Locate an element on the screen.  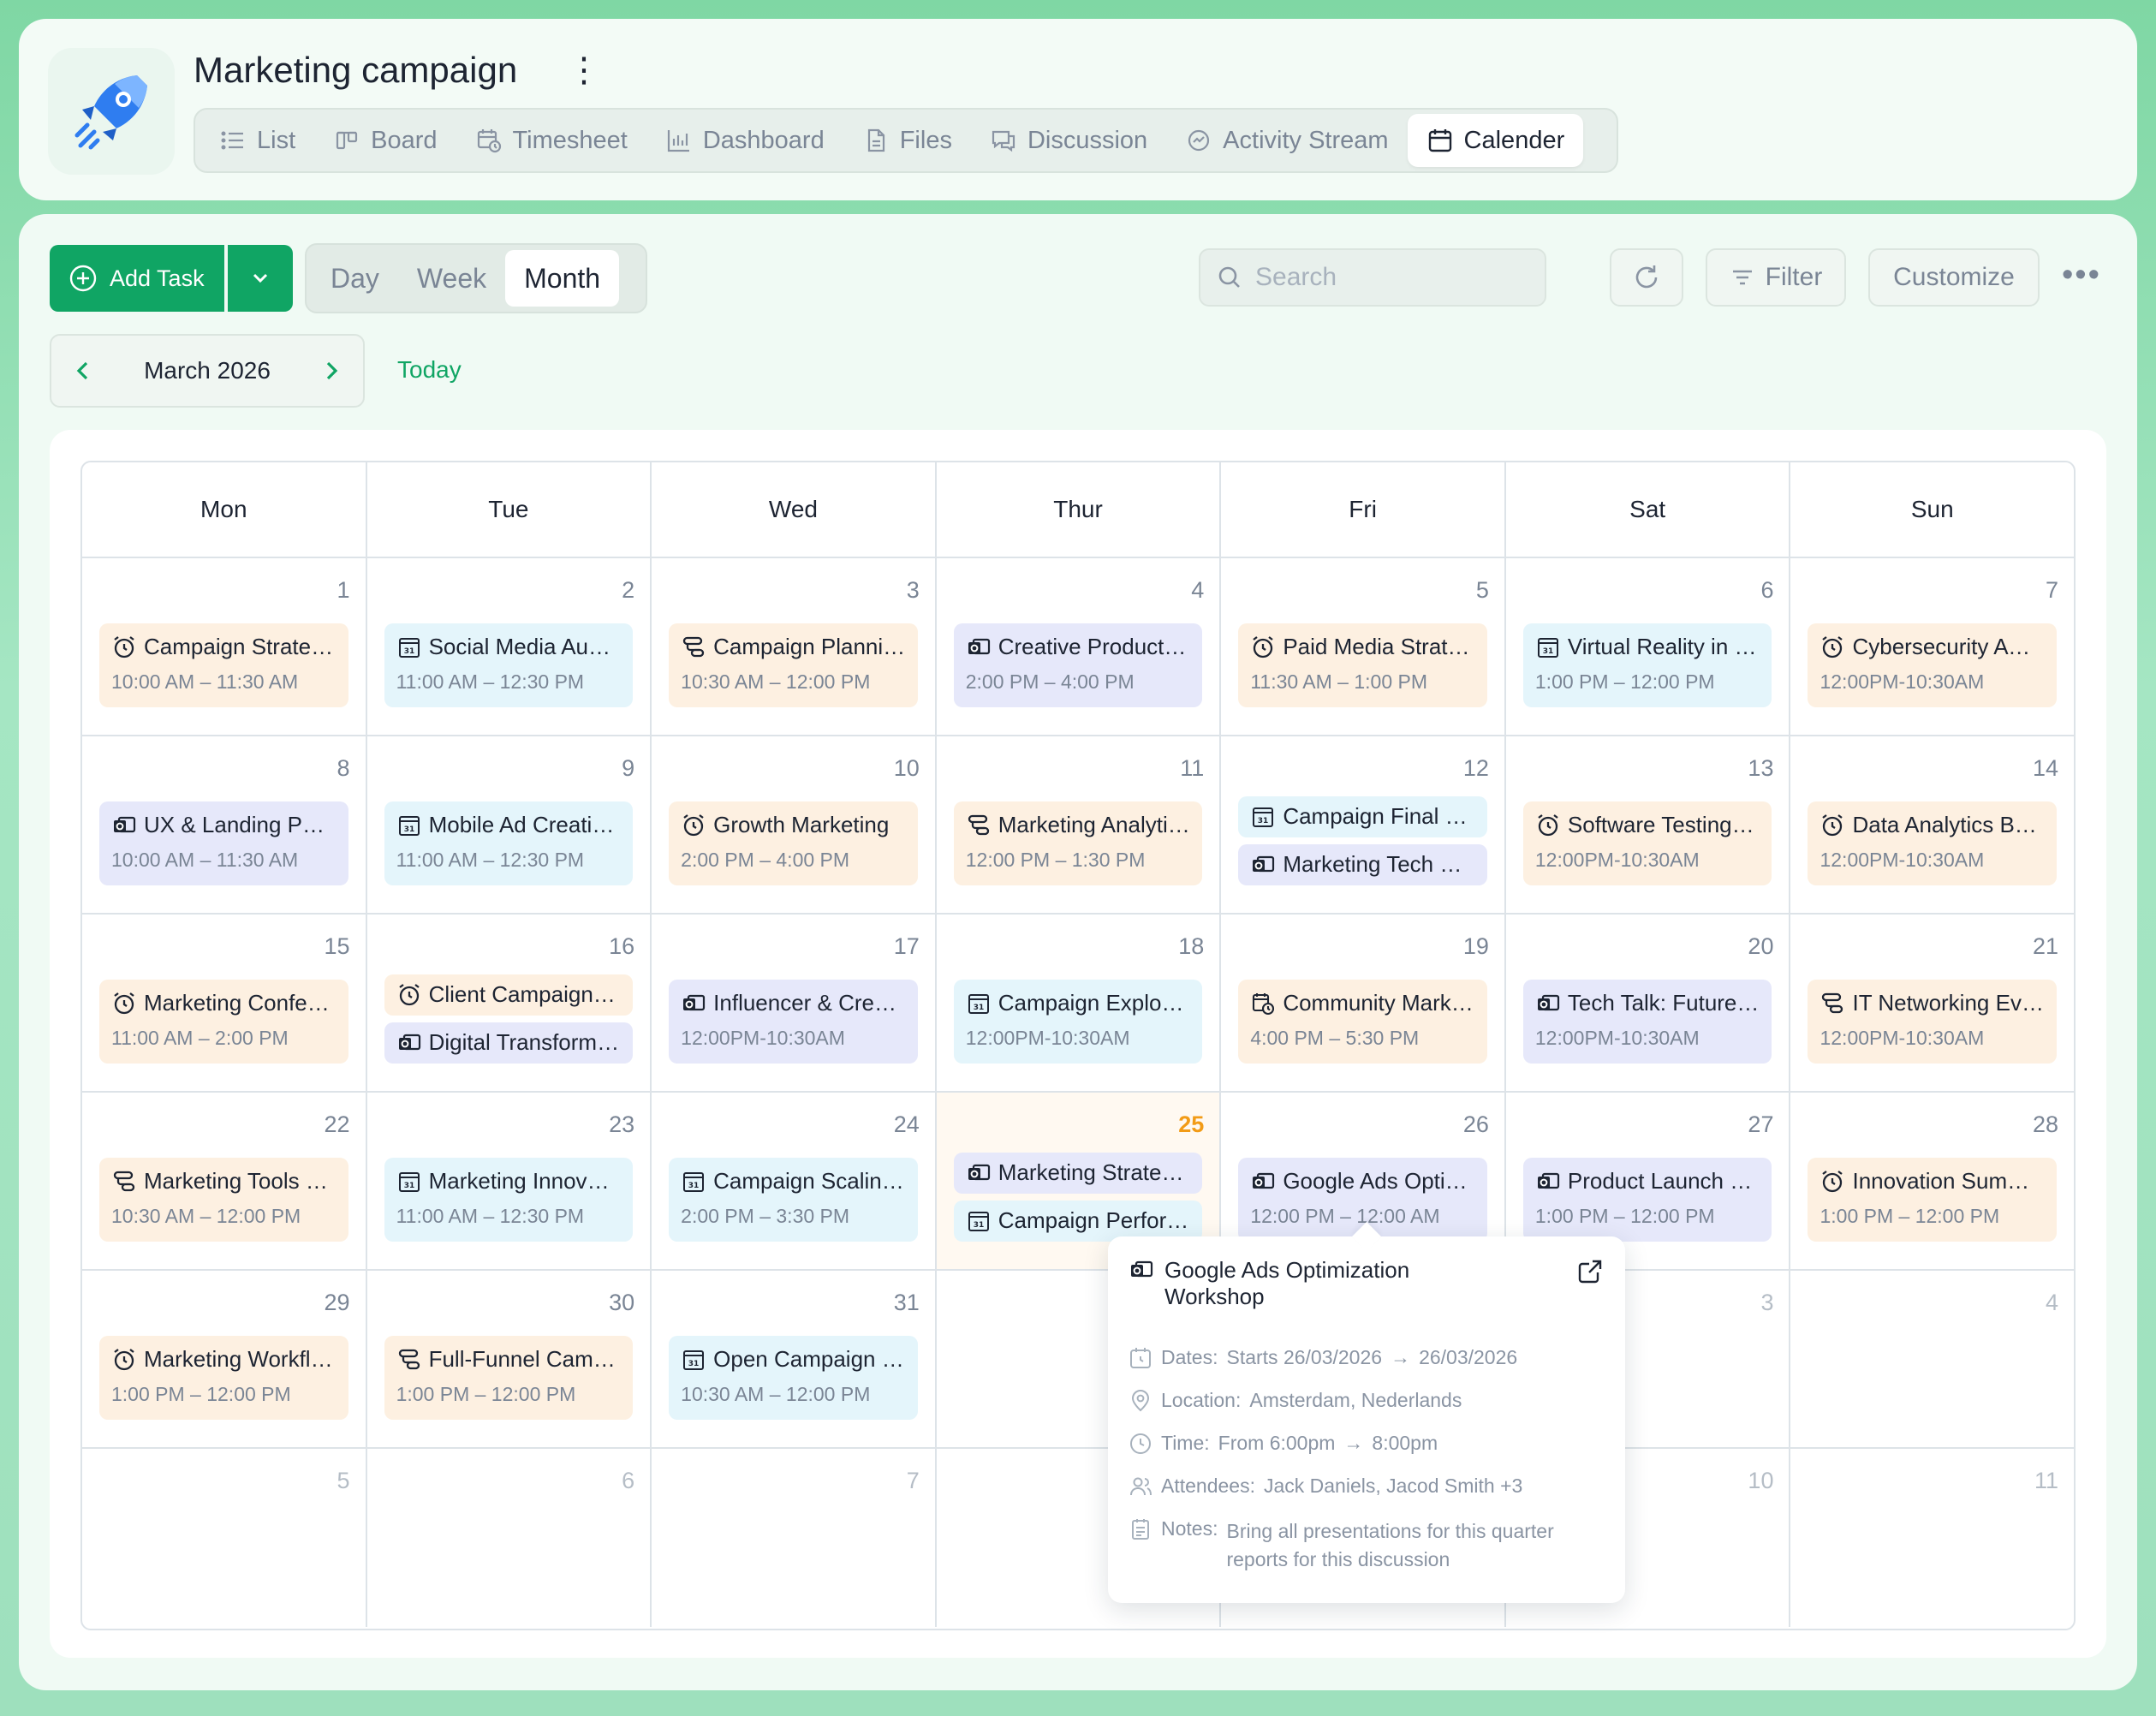
calendar-day-cell: 29 Marketing Workflo... 1:00 PM – 12:00 PM is located at coordinates (225, 1359).